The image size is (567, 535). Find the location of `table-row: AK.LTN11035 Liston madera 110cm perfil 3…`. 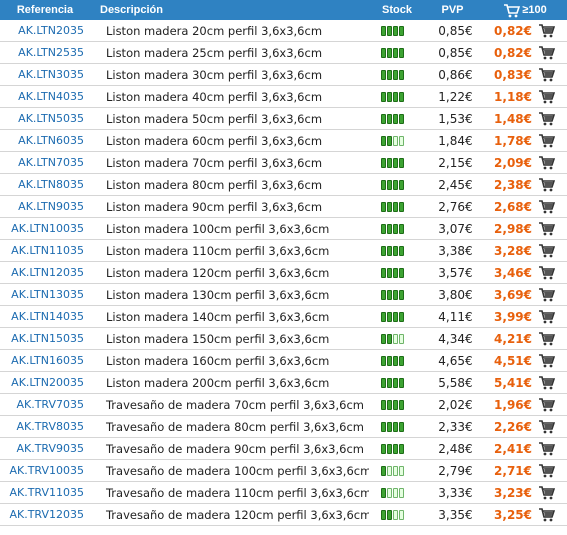

table-row: AK.LTN11035 Liston madera 110cm perfil 3… is located at coordinates (283, 251).